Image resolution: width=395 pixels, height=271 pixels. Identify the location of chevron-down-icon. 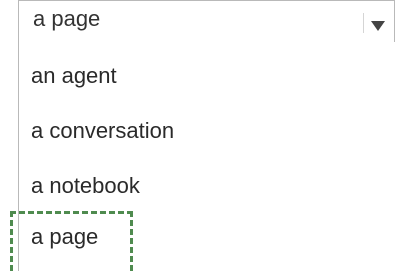
(378, 27).